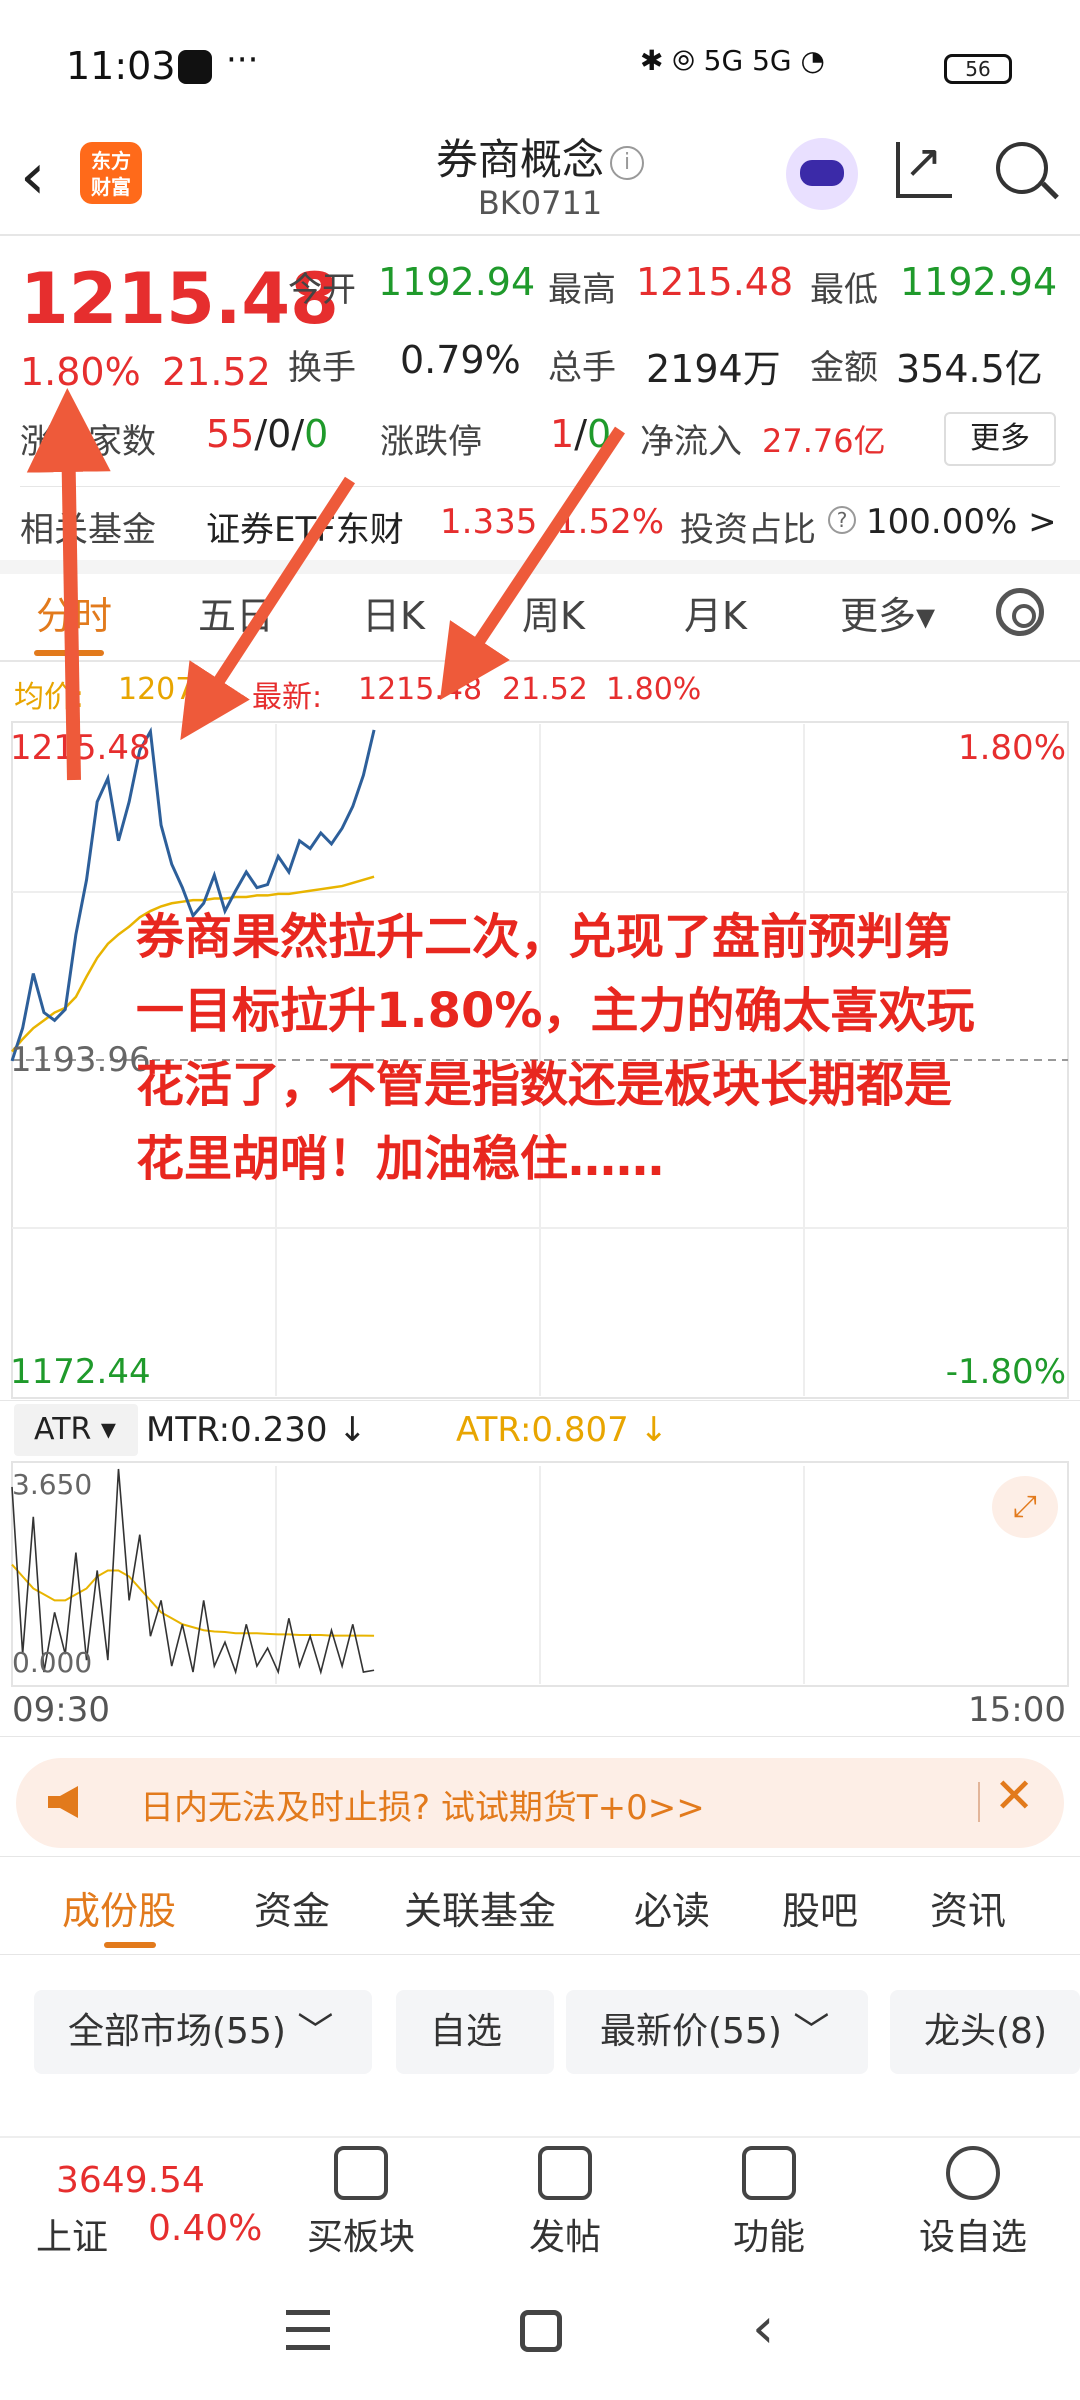 This screenshot has height=2400, width=1080. What do you see at coordinates (820, 1907) in the screenshot?
I see `tab-forum: 股吧` at bounding box center [820, 1907].